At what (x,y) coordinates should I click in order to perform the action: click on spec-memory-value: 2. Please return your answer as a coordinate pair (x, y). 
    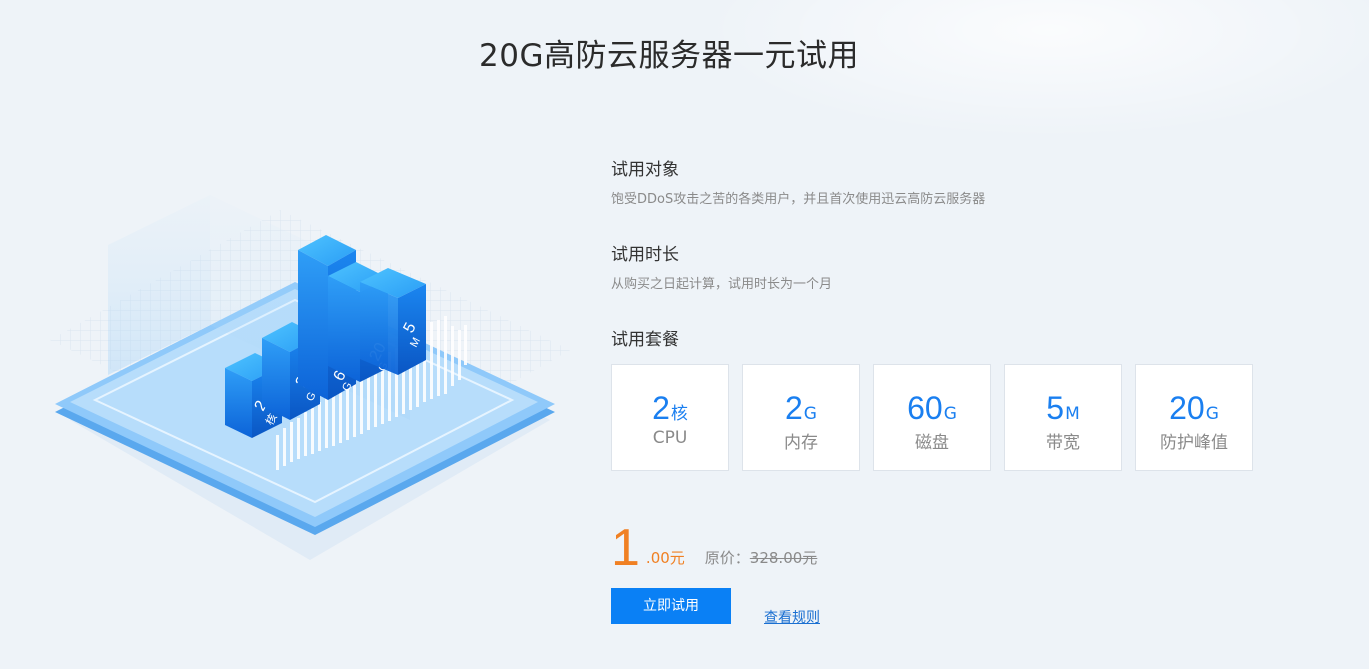
    Looking at the image, I should click on (794, 408).